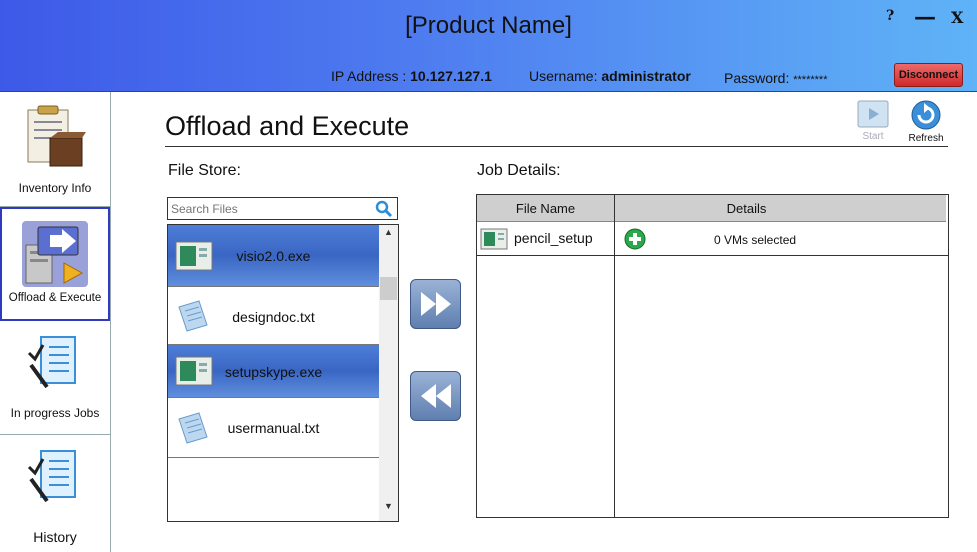  I want to click on rewind-icon, so click(436, 398).